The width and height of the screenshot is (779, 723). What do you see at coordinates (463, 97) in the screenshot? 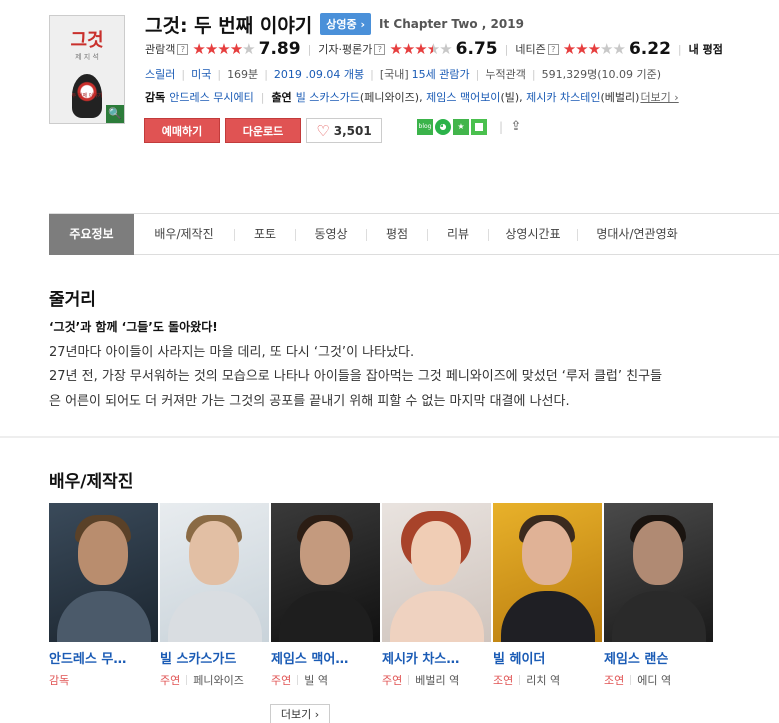
I see `cast-link-2: 제임스 맥어보이` at bounding box center [463, 97].